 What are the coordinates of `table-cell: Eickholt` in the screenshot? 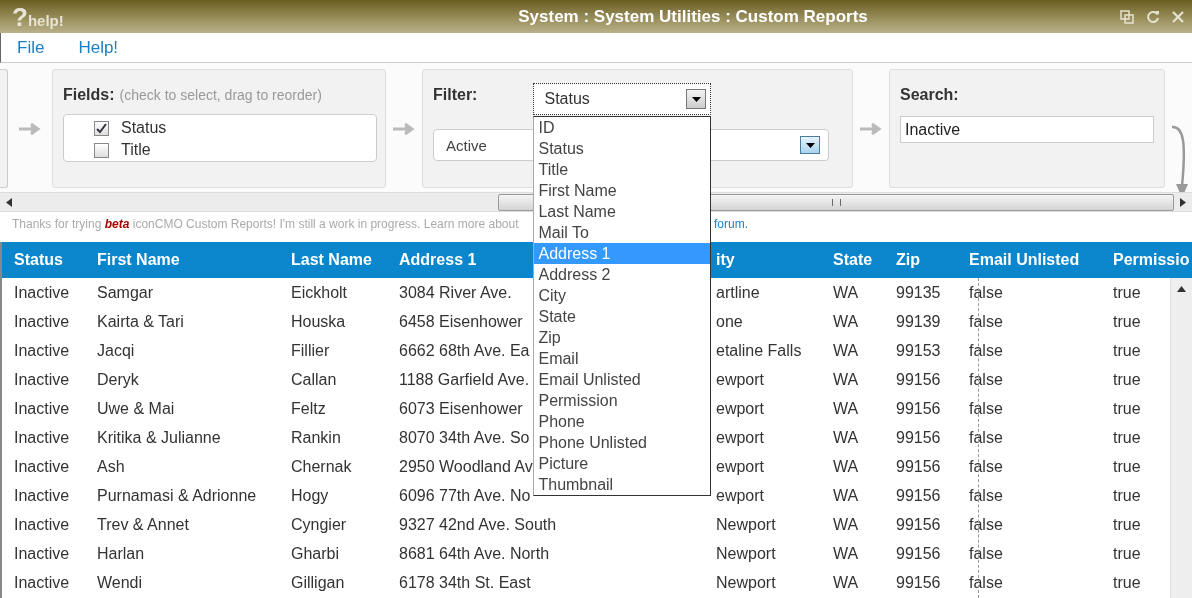 It's located at (319, 292).